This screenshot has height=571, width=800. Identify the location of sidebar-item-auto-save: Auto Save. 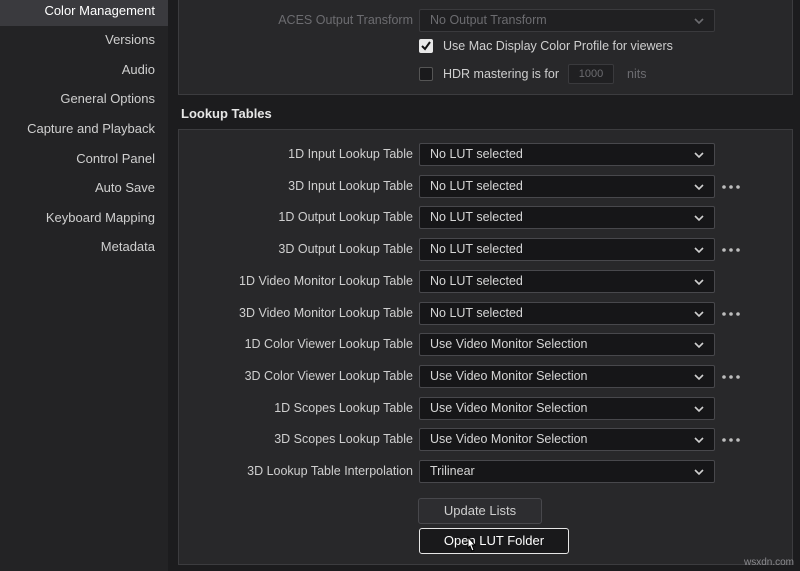
(125, 188).